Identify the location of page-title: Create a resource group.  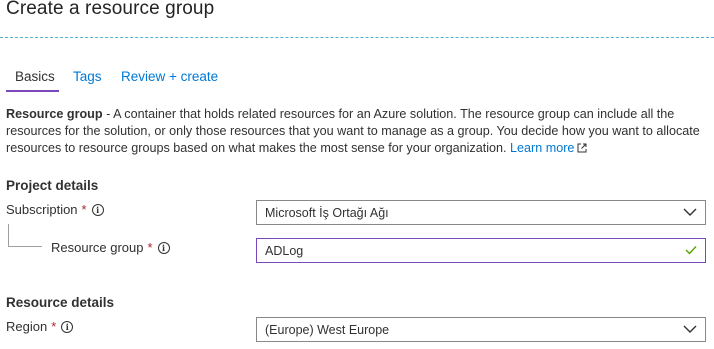
(110, 9).